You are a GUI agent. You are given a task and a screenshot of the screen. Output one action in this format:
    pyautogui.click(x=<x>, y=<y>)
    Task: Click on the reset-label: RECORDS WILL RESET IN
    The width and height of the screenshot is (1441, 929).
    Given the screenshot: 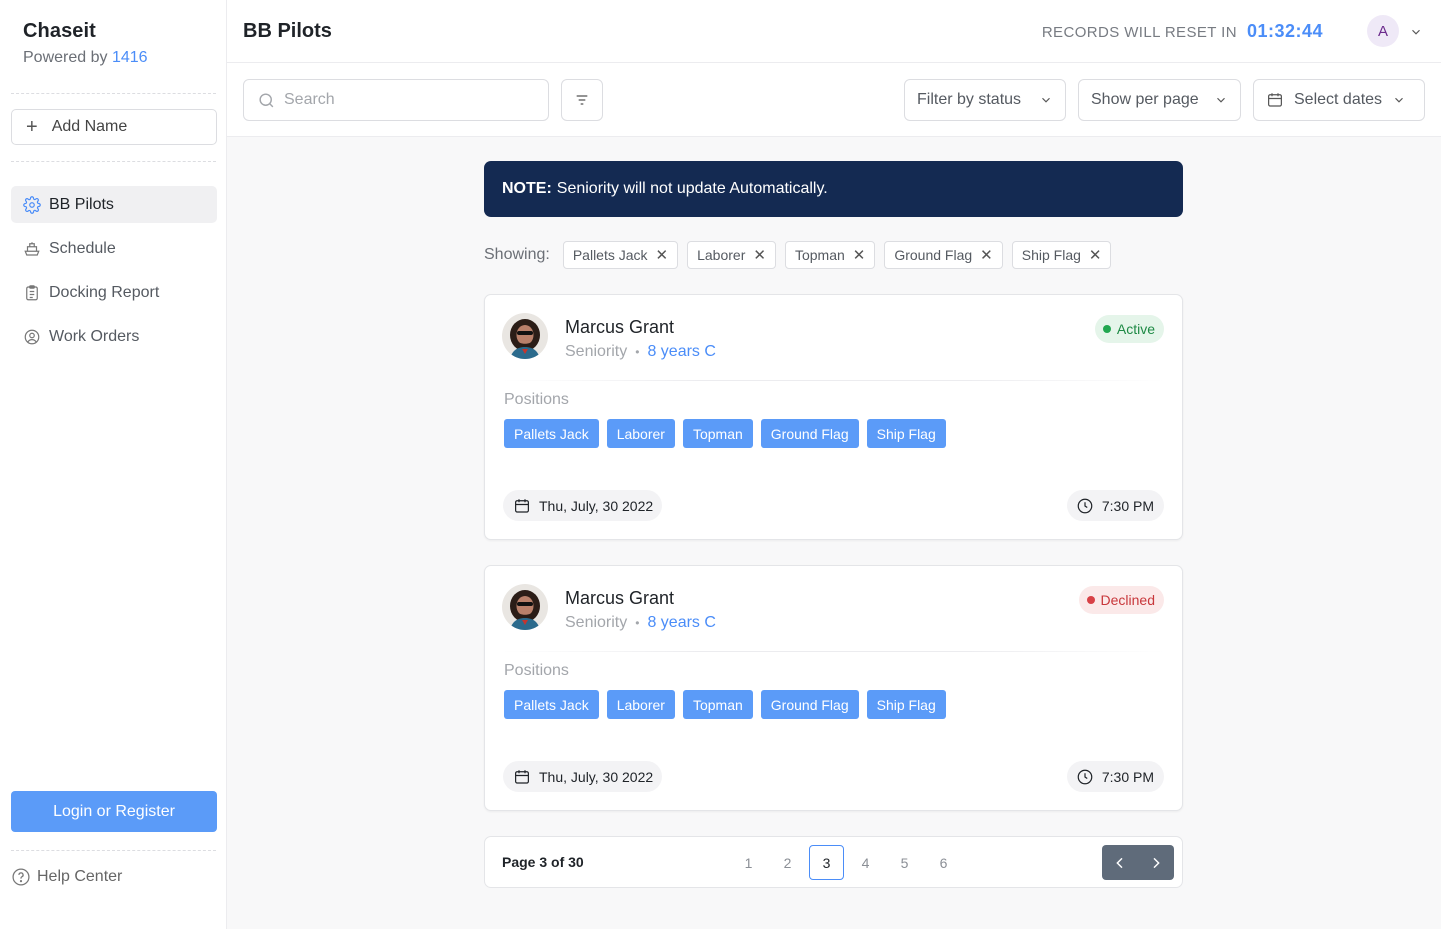 What is the action you would take?
    pyautogui.click(x=1139, y=32)
    